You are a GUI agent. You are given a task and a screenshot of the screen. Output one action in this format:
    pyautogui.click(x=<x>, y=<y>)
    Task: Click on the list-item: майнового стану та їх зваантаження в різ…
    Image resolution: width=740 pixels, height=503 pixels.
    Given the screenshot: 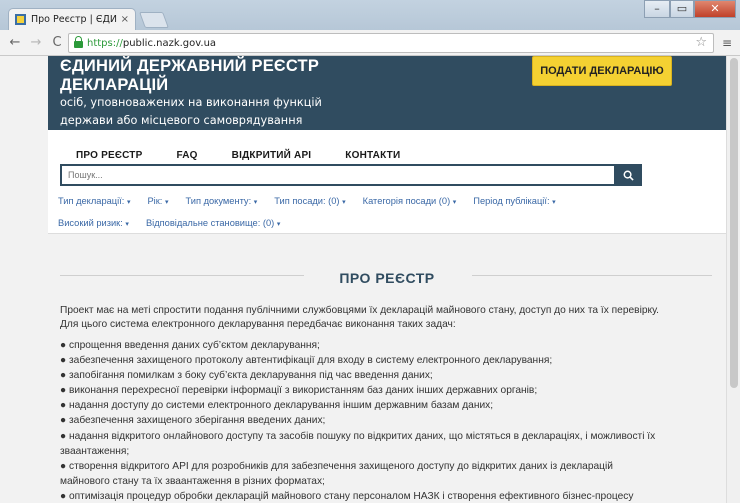 What is the action you would take?
    pyautogui.click(x=192, y=481)
    